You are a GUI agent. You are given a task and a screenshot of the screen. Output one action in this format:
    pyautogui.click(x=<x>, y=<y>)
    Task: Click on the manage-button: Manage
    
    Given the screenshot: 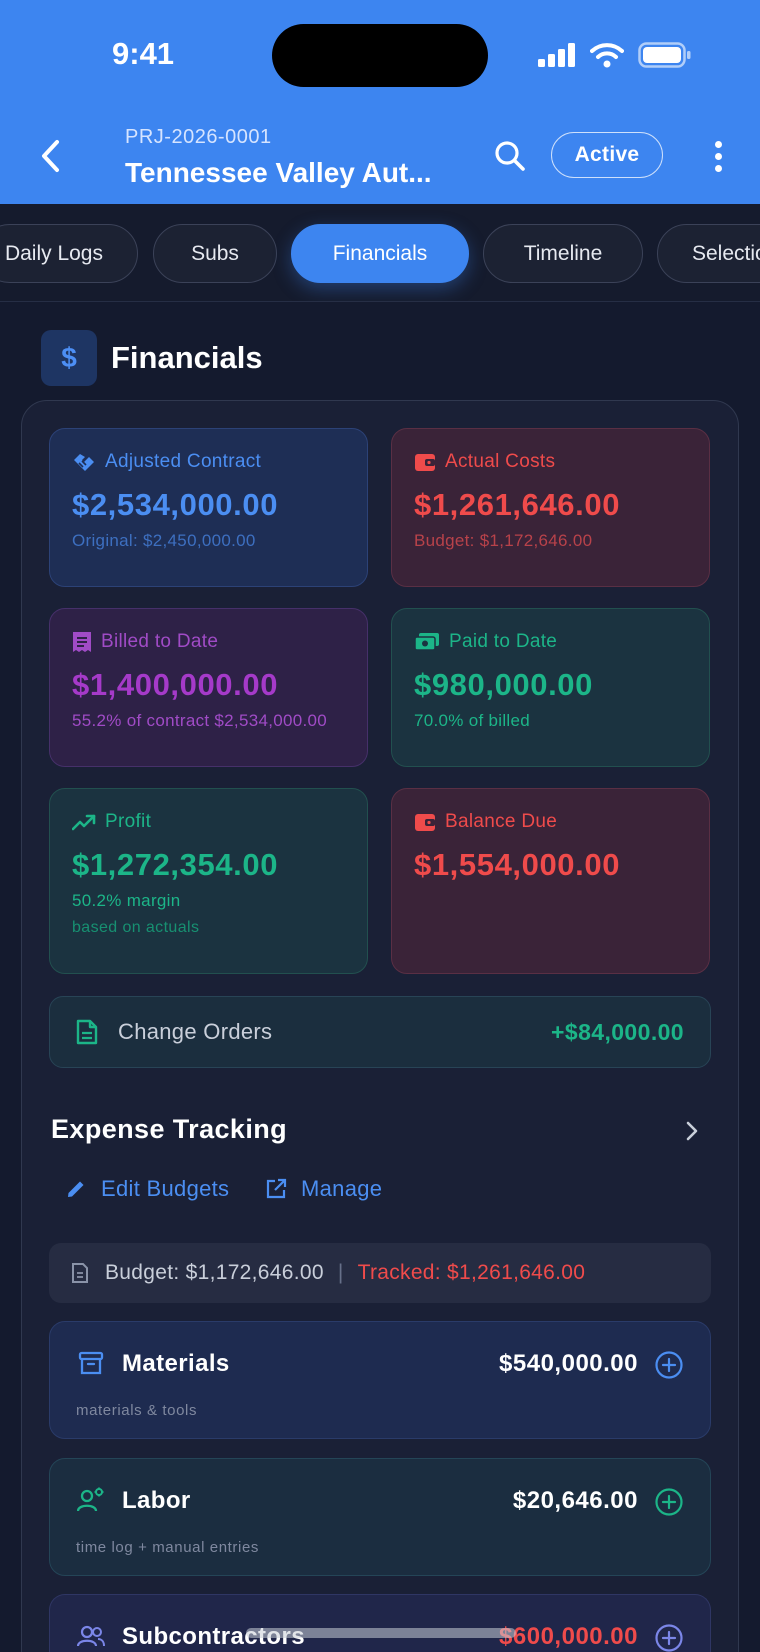 What is the action you would take?
    pyautogui.click(x=323, y=1189)
    